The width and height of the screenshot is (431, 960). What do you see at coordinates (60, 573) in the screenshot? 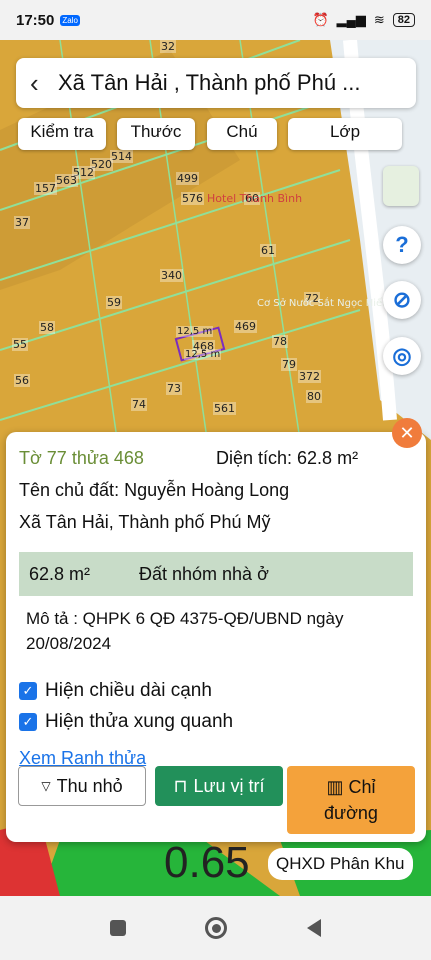
I see `land-area: 62.8 m²` at bounding box center [60, 573].